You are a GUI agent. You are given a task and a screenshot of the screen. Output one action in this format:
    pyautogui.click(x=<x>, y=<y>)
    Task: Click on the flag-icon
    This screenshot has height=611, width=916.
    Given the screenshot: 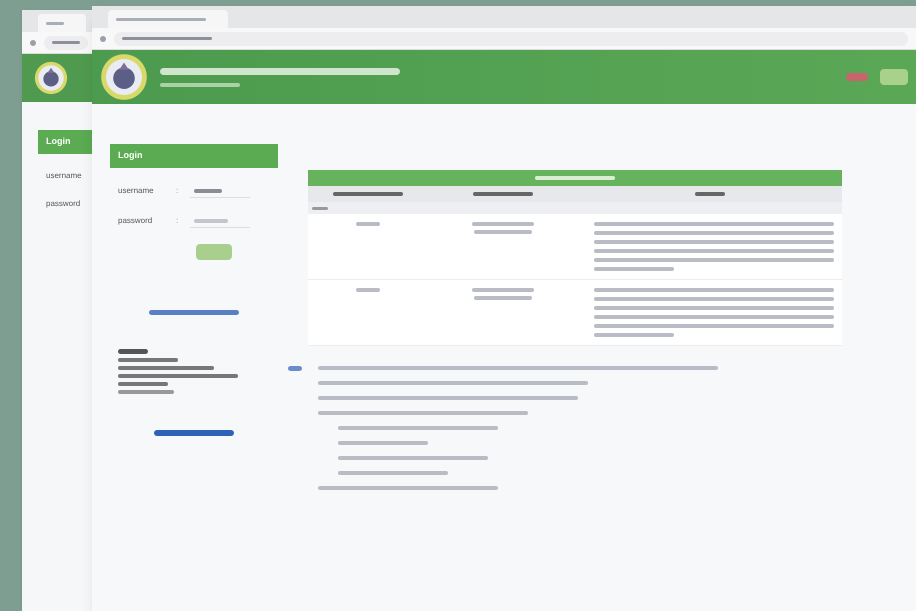 What is the action you would take?
    pyautogui.click(x=857, y=77)
    